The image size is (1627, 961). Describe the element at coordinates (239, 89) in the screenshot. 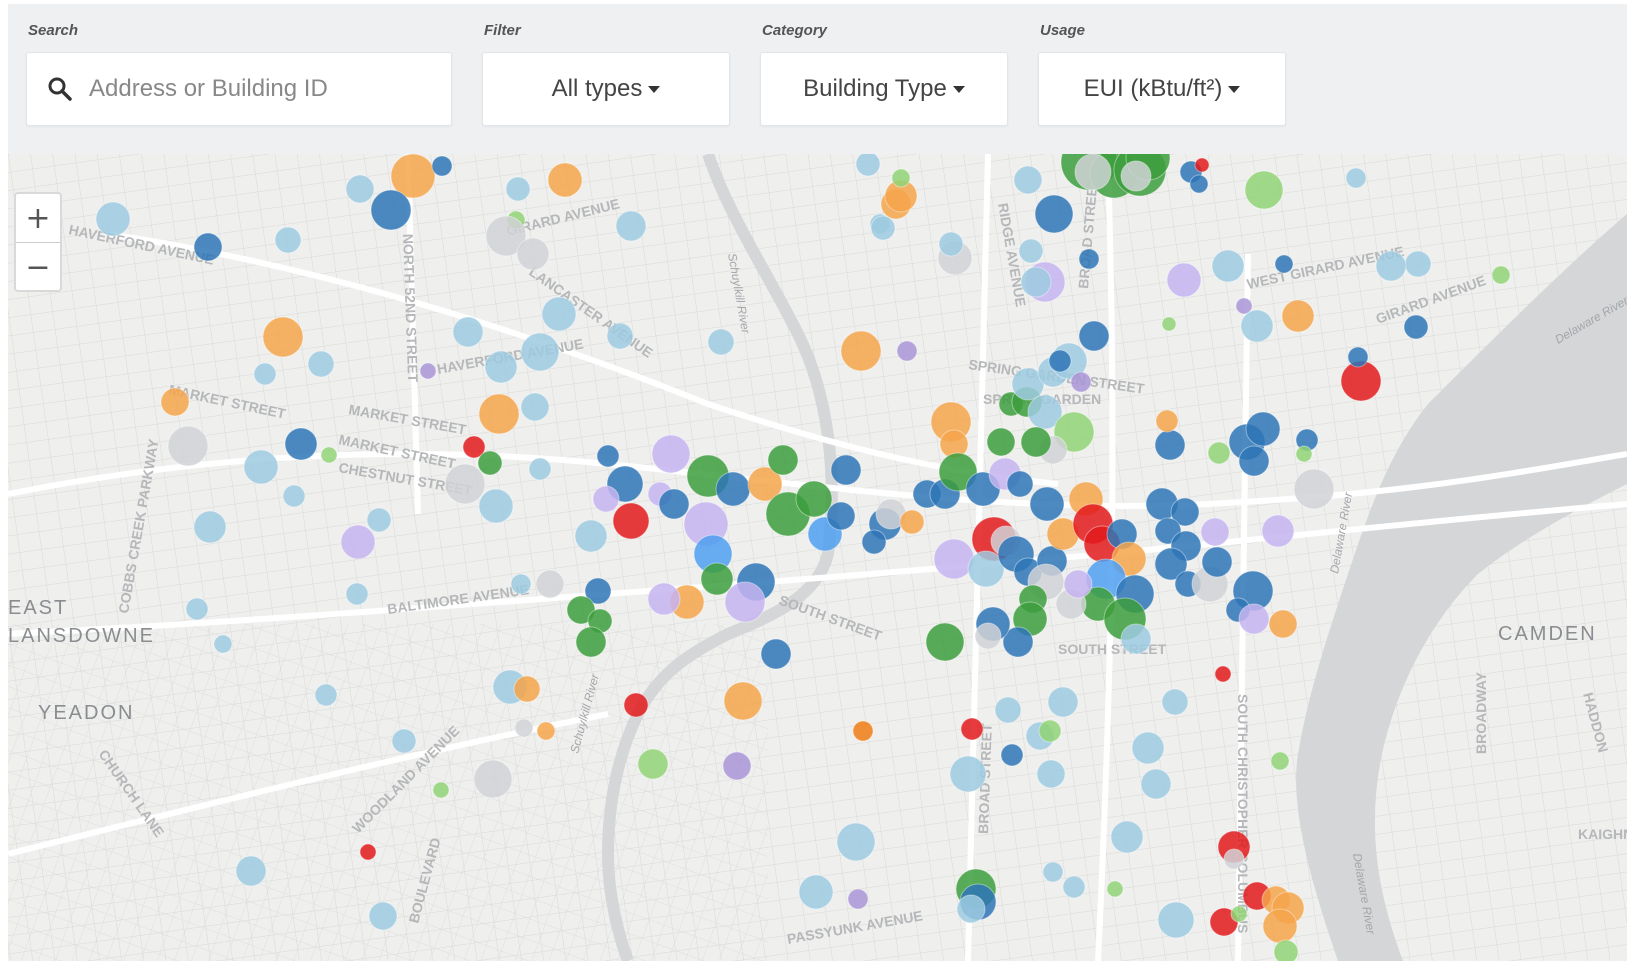

I see `search-box` at that location.